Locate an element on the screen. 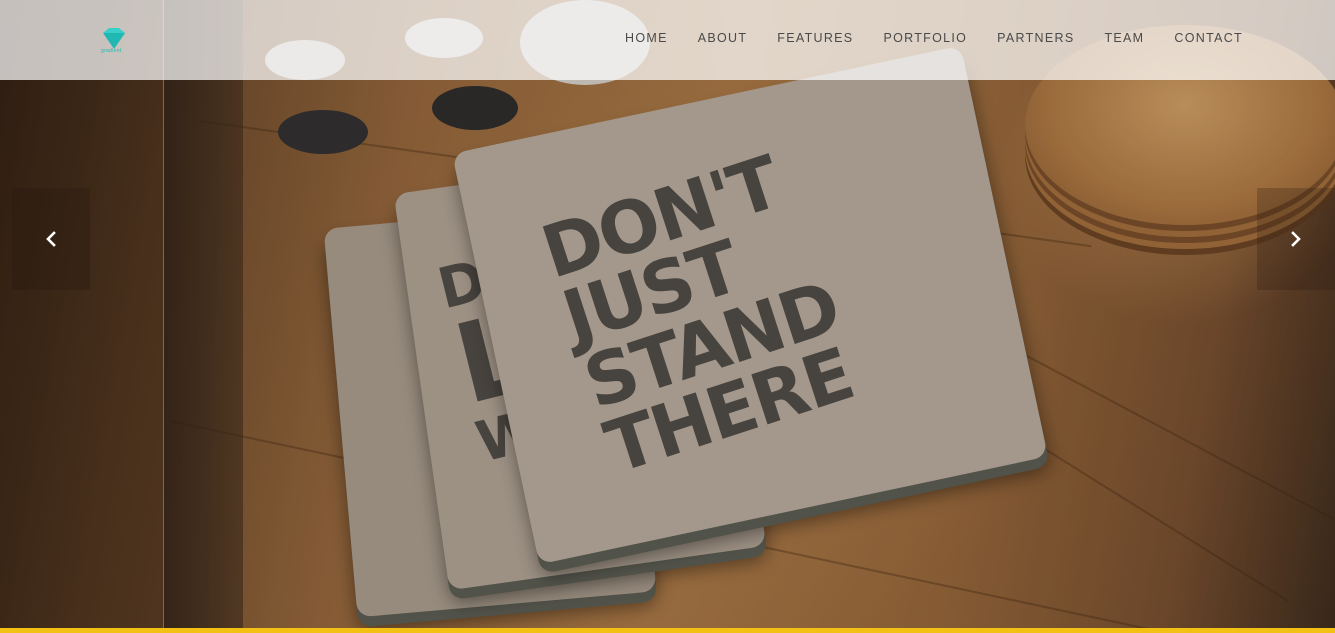 This screenshot has width=1335, height=633. slider-prev-button is located at coordinates (51, 239).